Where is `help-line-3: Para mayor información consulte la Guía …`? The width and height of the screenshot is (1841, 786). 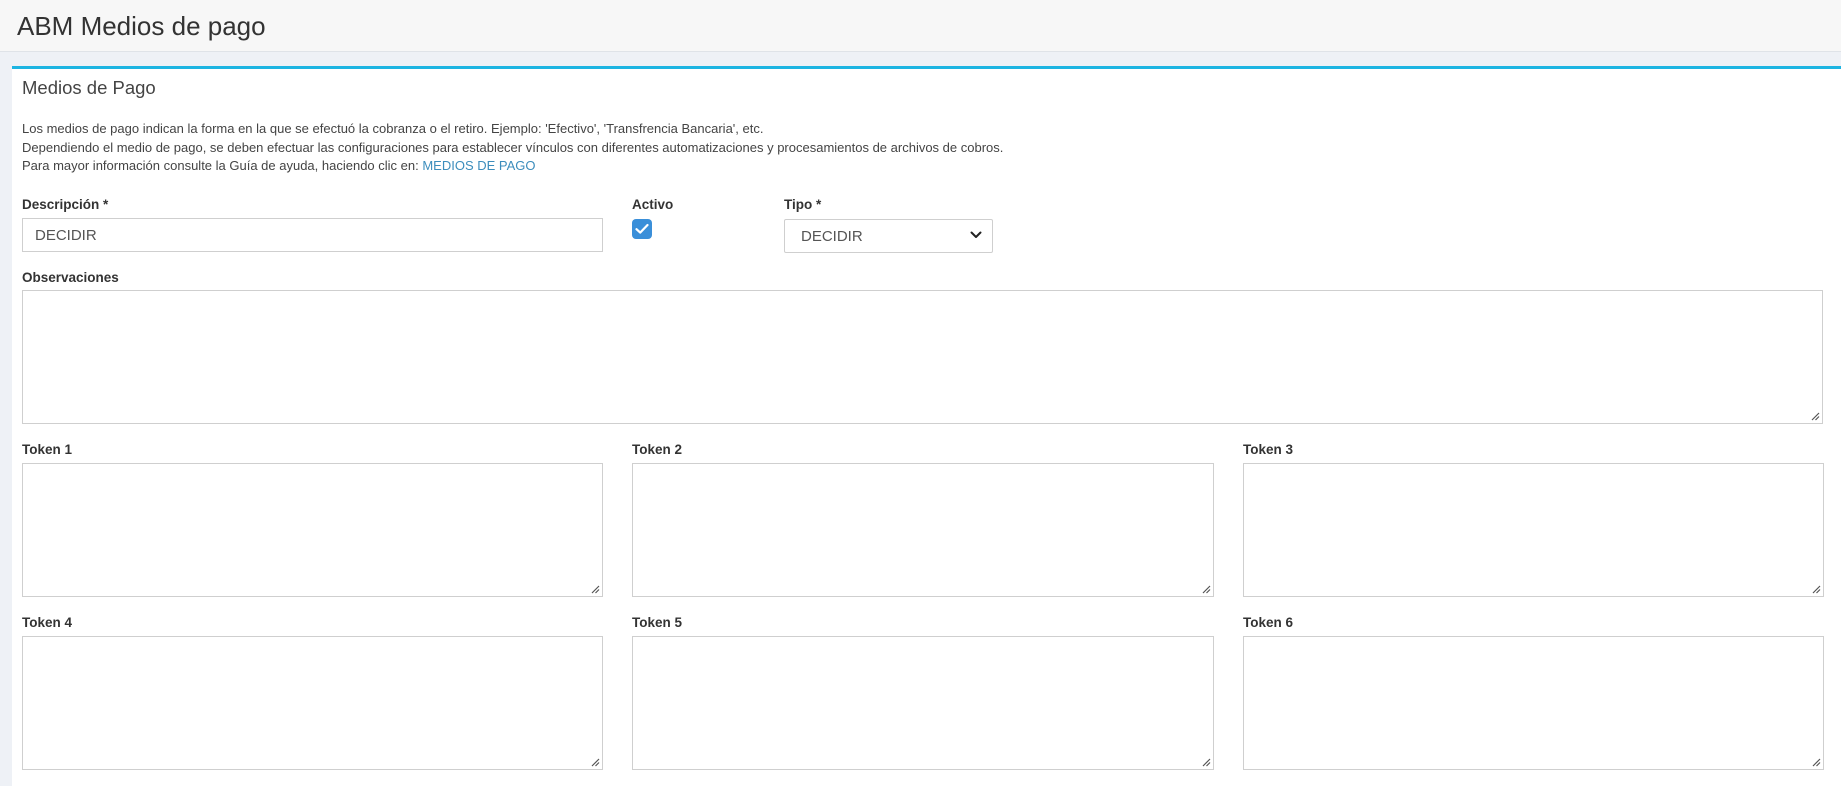
help-line-3: Para mayor información consulte la Guía … is located at coordinates (512, 166).